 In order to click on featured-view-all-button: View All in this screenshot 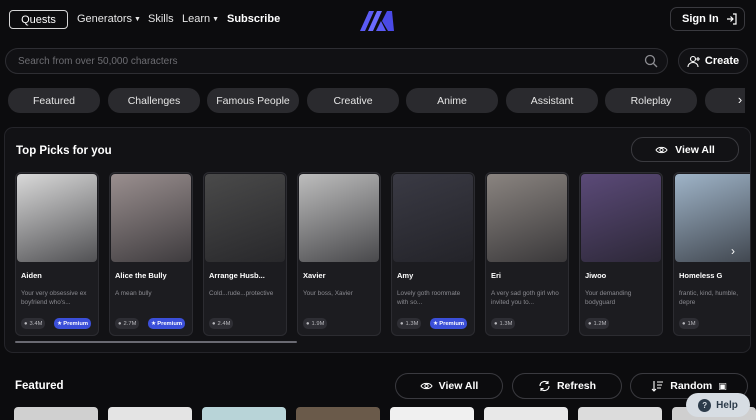, I will do `click(449, 386)`.